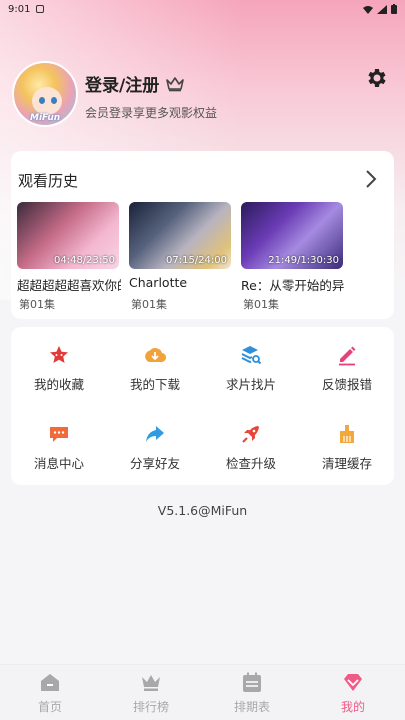 The width and height of the screenshot is (405, 720). Describe the element at coordinates (84, 260) in the screenshot. I see `history-duration: 04:48/23:50` at that location.